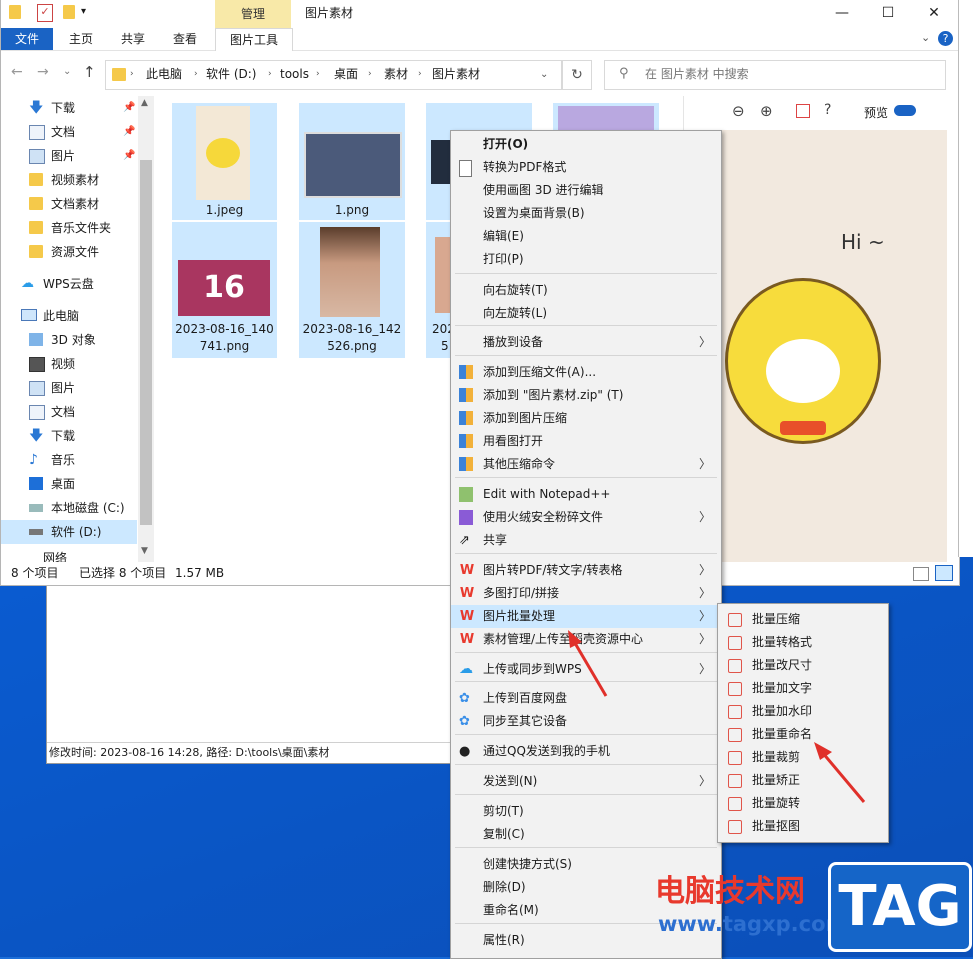  Describe the element at coordinates (586, 236) in the screenshot. I see `context-menu-item: 编辑(E)` at that location.